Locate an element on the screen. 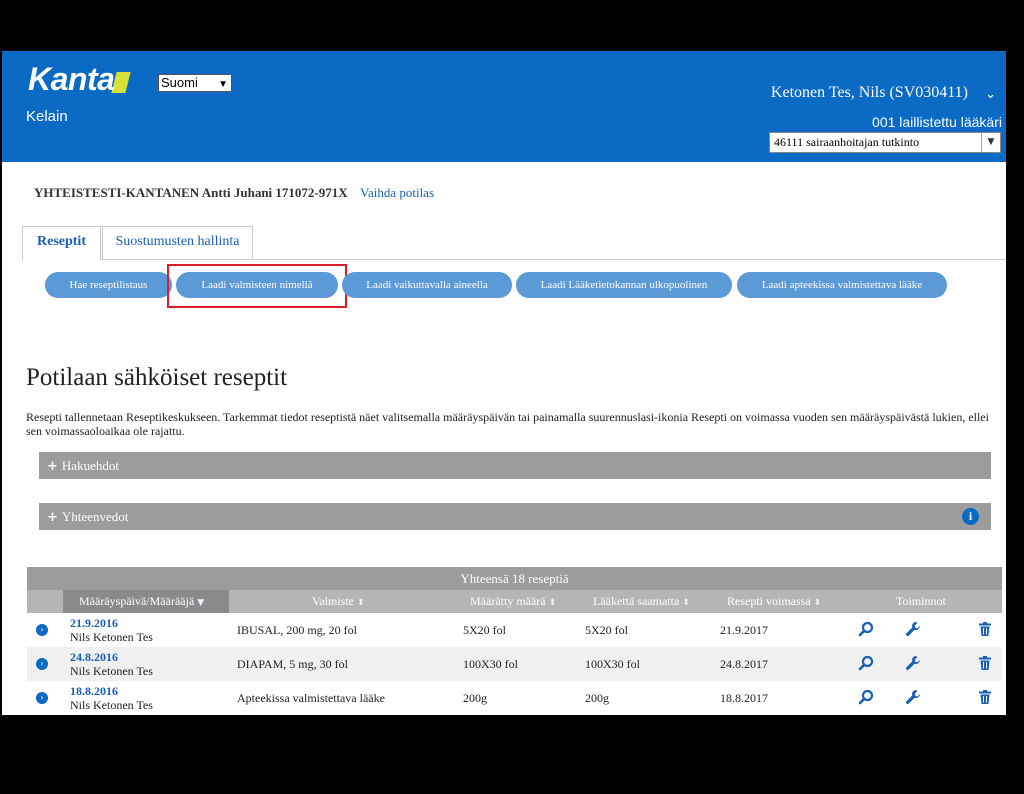 This screenshot has width=1024, height=794. column-remaining: Lääkettä saamatta ⬍ is located at coordinates (641, 602).